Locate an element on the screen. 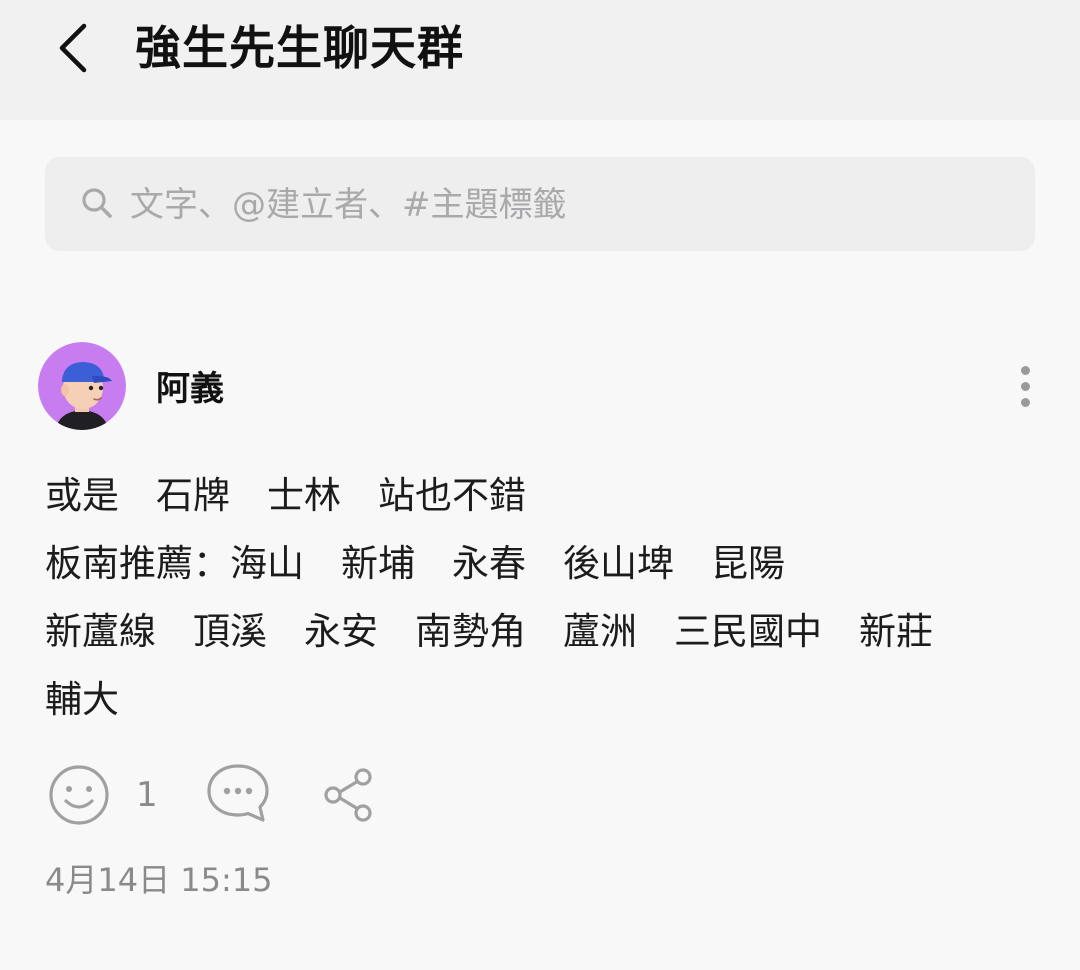 The image size is (1080, 970). back-button is located at coordinates (76, 48).